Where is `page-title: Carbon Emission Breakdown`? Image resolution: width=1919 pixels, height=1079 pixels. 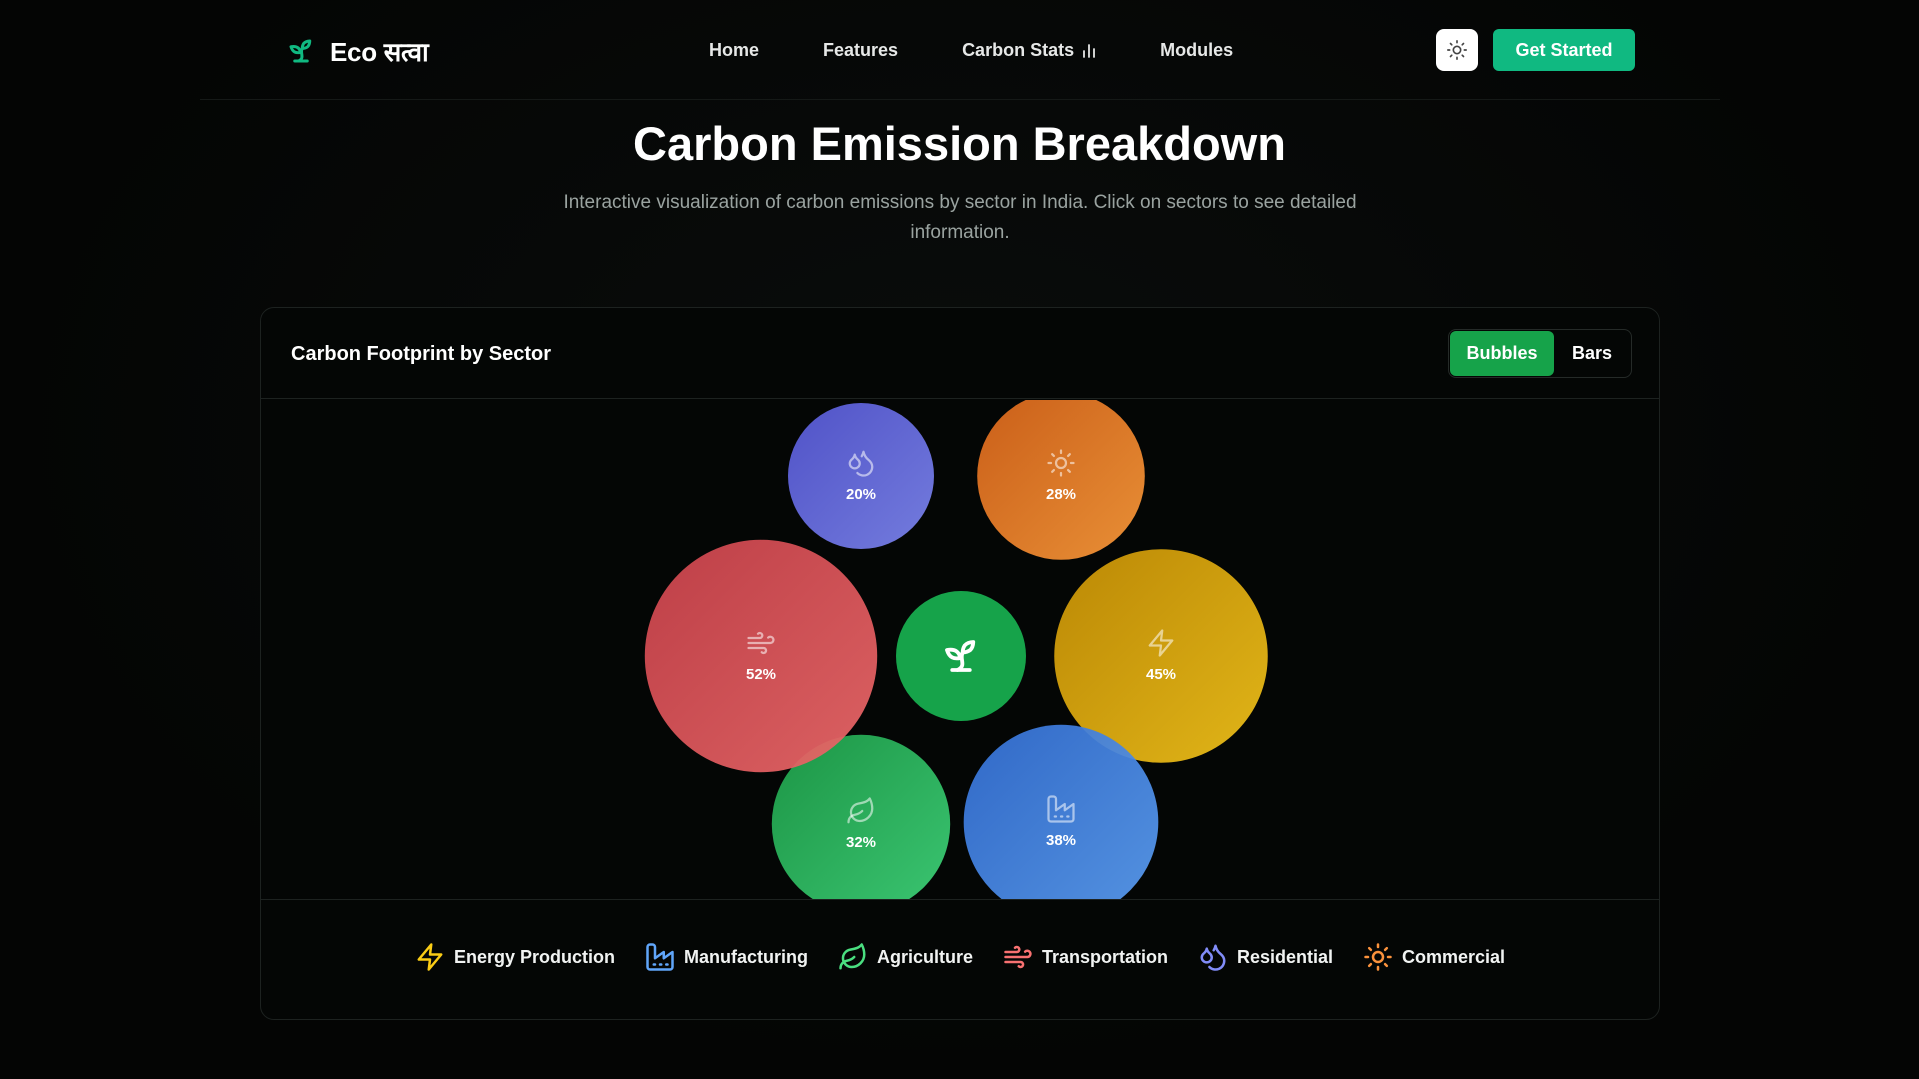 page-title: Carbon Emission Breakdown is located at coordinates (959, 143).